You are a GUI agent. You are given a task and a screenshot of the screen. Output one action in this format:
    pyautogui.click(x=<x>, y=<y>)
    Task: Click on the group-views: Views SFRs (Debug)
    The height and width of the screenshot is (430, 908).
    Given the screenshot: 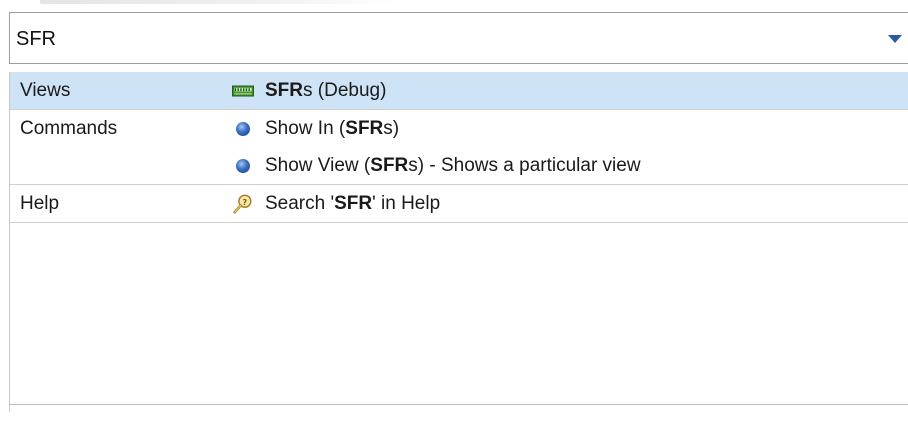 What is the action you would take?
    pyautogui.click(x=459, y=90)
    